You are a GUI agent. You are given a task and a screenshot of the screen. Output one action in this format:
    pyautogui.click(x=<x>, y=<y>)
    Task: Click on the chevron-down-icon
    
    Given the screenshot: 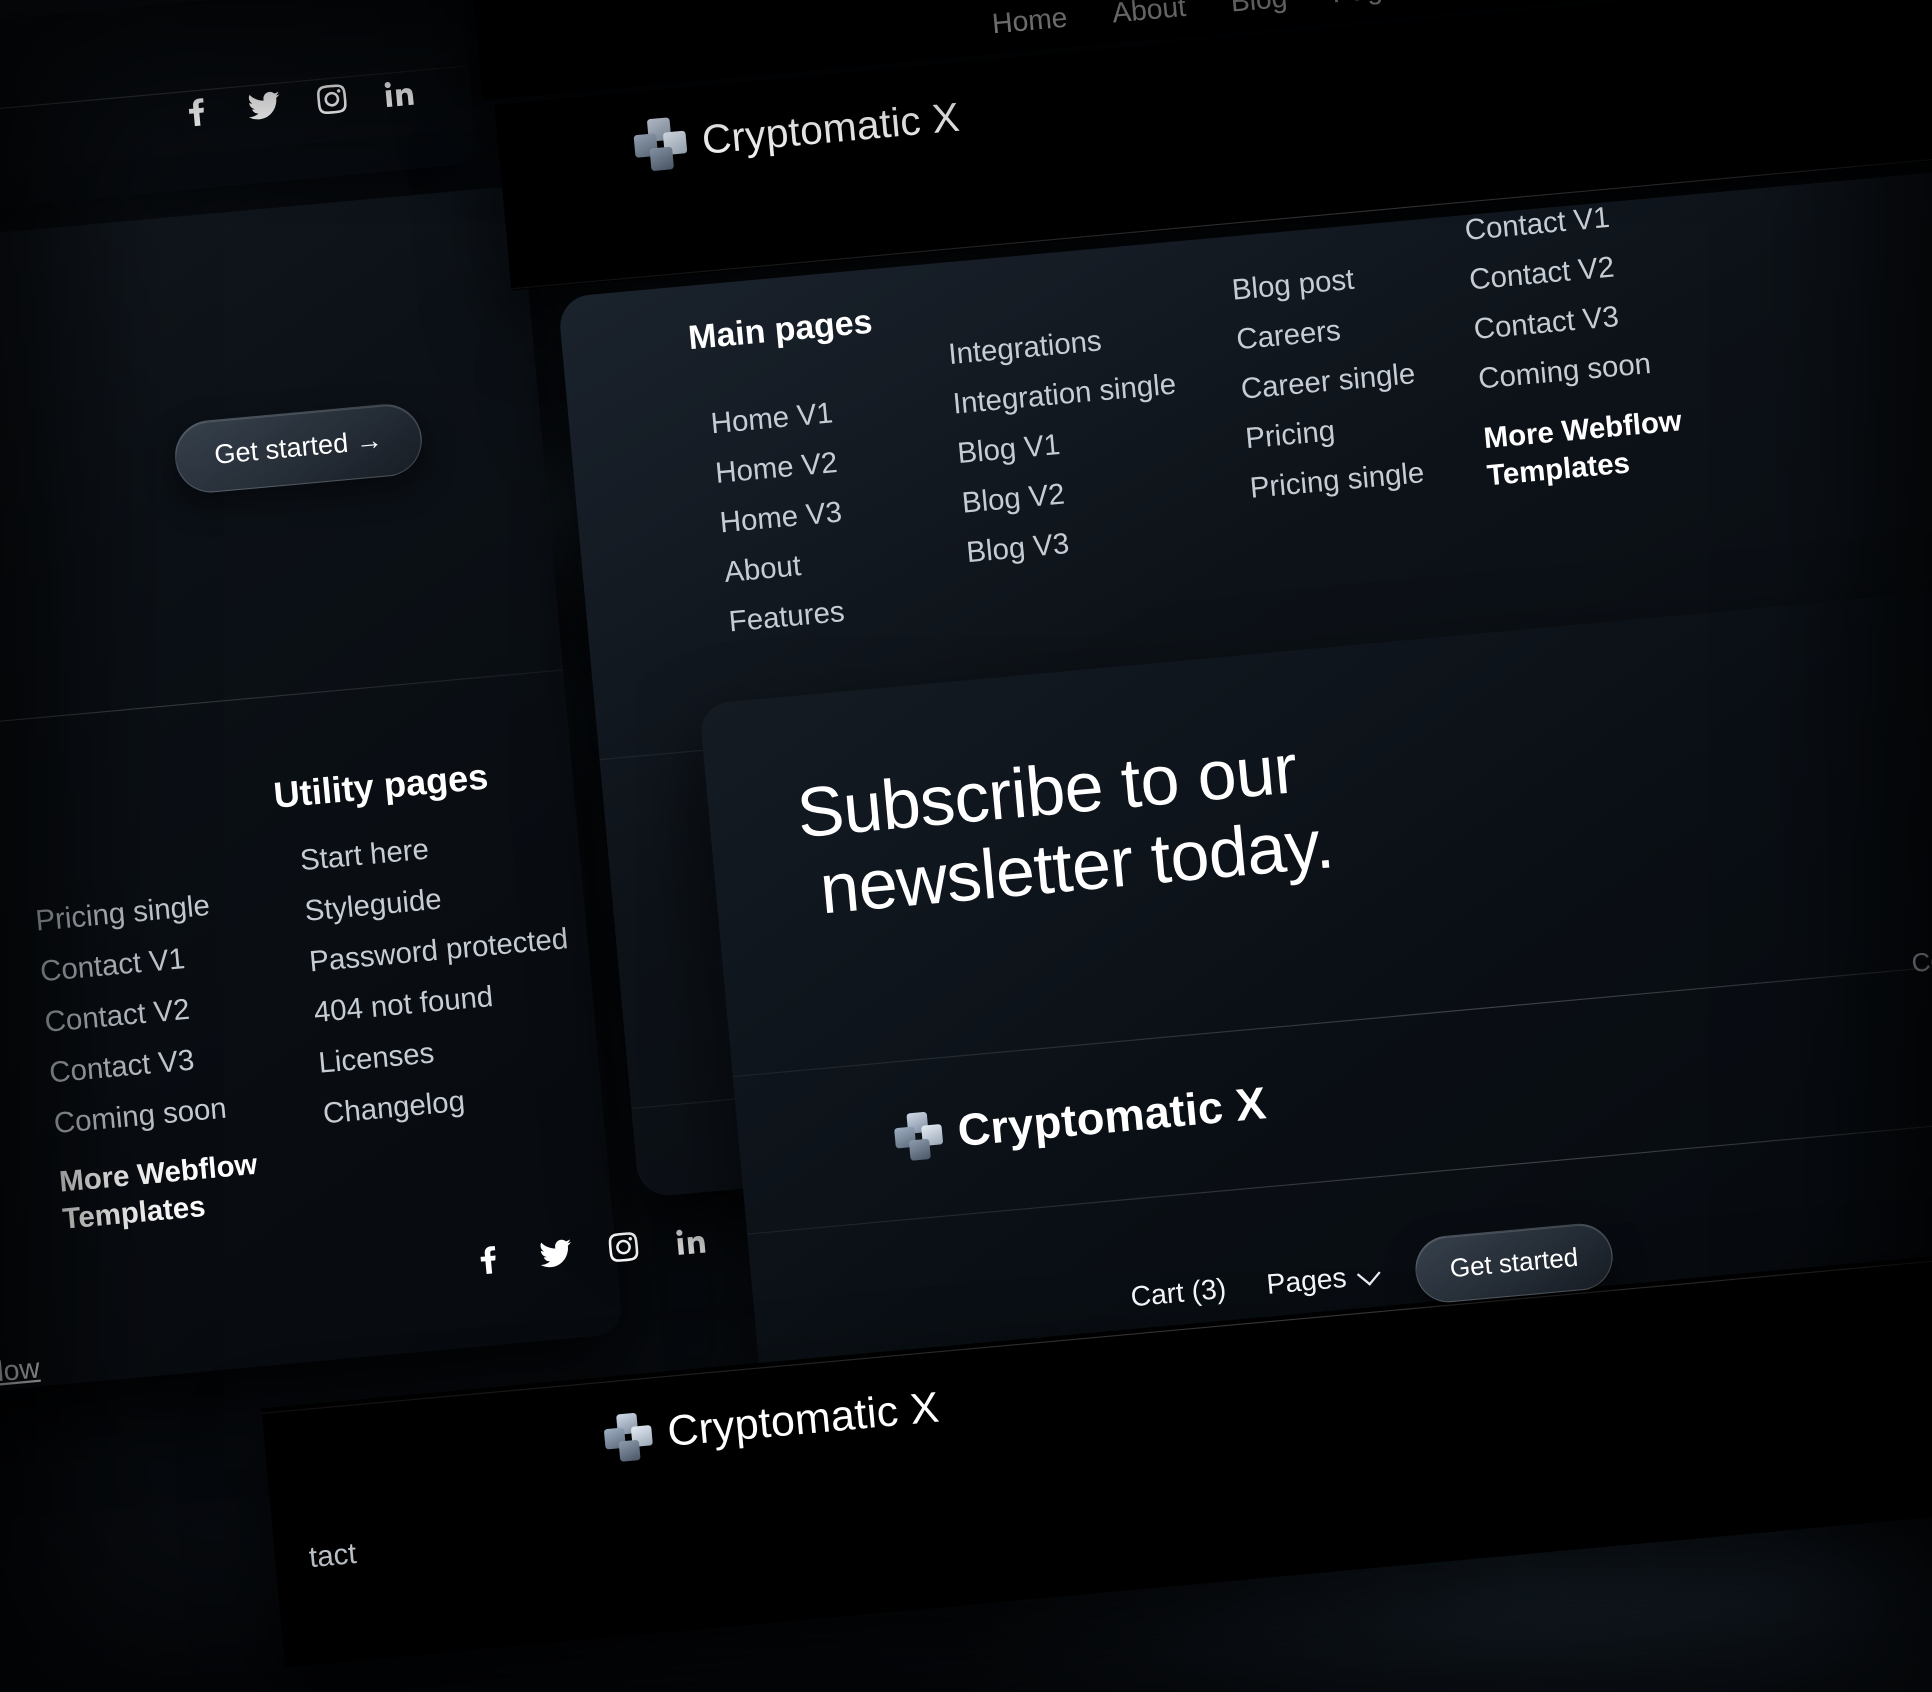 What is the action you would take?
    pyautogui.click(x=1368, y=1273)
    